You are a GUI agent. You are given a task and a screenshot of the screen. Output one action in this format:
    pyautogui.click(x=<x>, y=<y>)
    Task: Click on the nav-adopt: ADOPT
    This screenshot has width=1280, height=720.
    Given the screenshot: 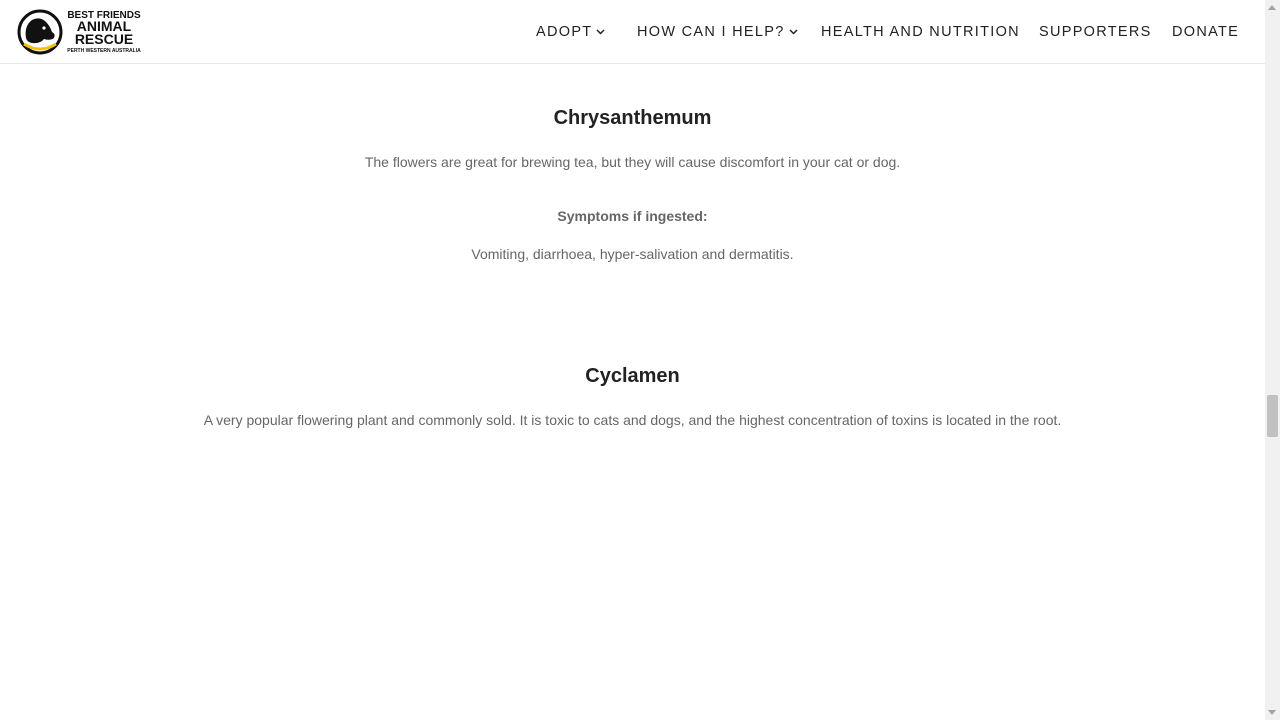 What is the action you would take?
    pyautogui.click(x=570, y=32)
    